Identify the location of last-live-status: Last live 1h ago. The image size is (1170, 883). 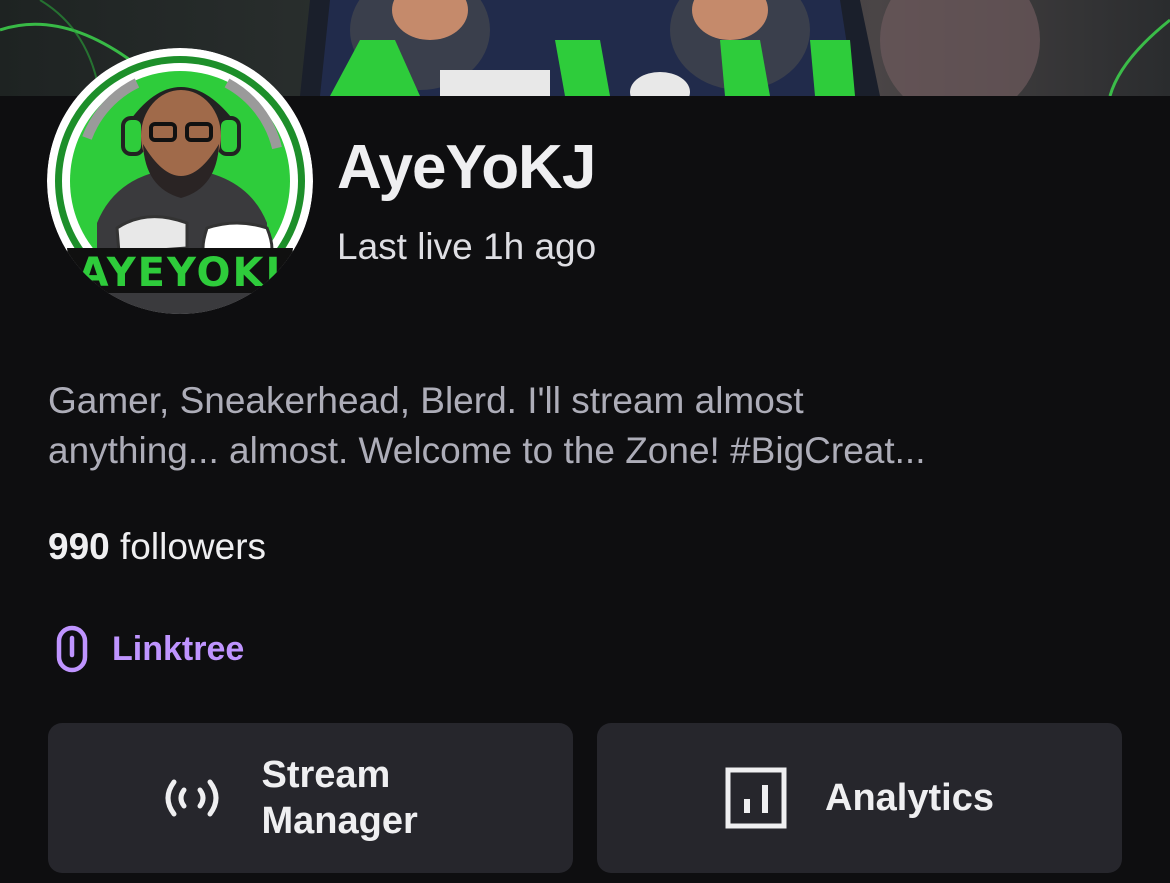
(467, 246).